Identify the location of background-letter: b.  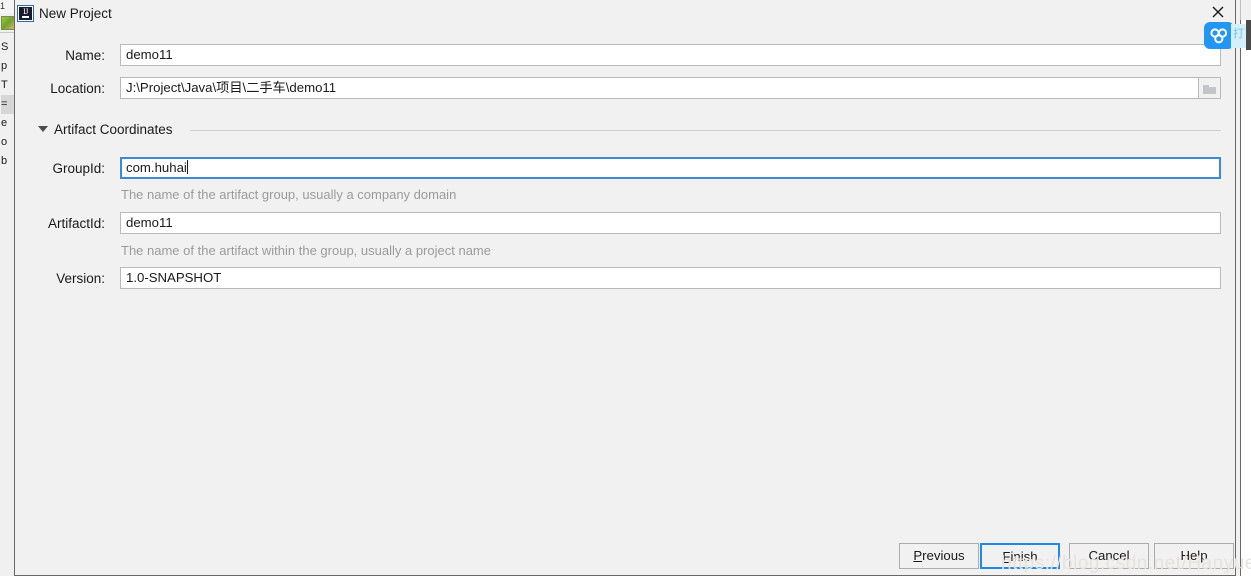
(4, 161).